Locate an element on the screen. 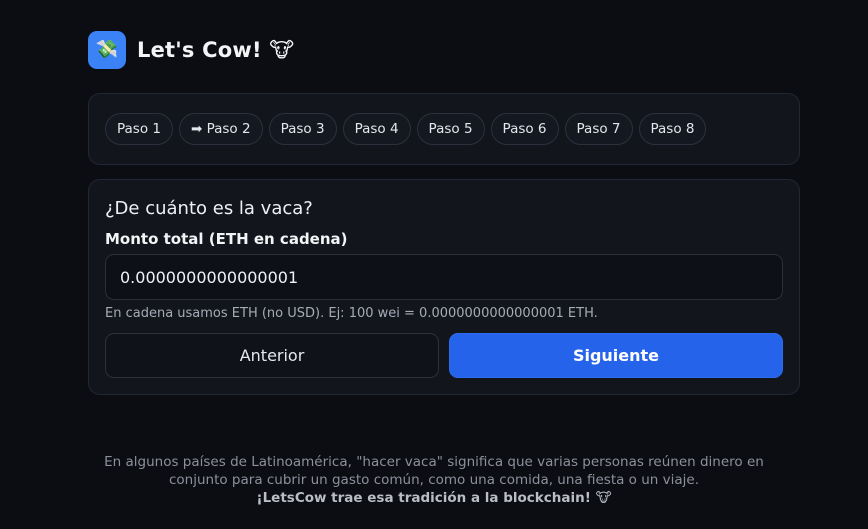 The height and width of the screenshot is (529, 868). app-title: Let's Cow! 🐮 is located at coordinates (216, 50).